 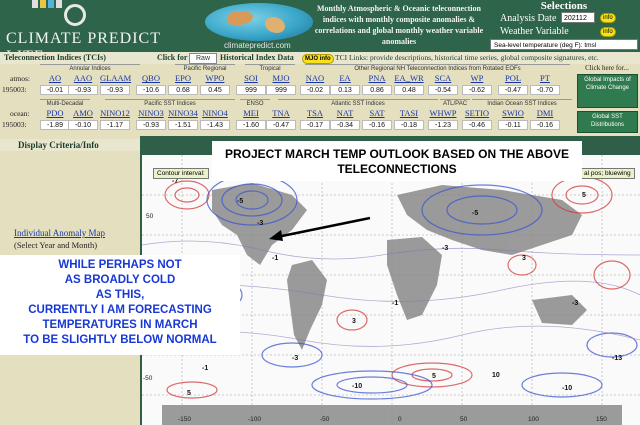 What do you see at coordinates (183, 113) in the screenshot?
I see `index-link-nino34: NINO34` at bounding box center [183, 113].